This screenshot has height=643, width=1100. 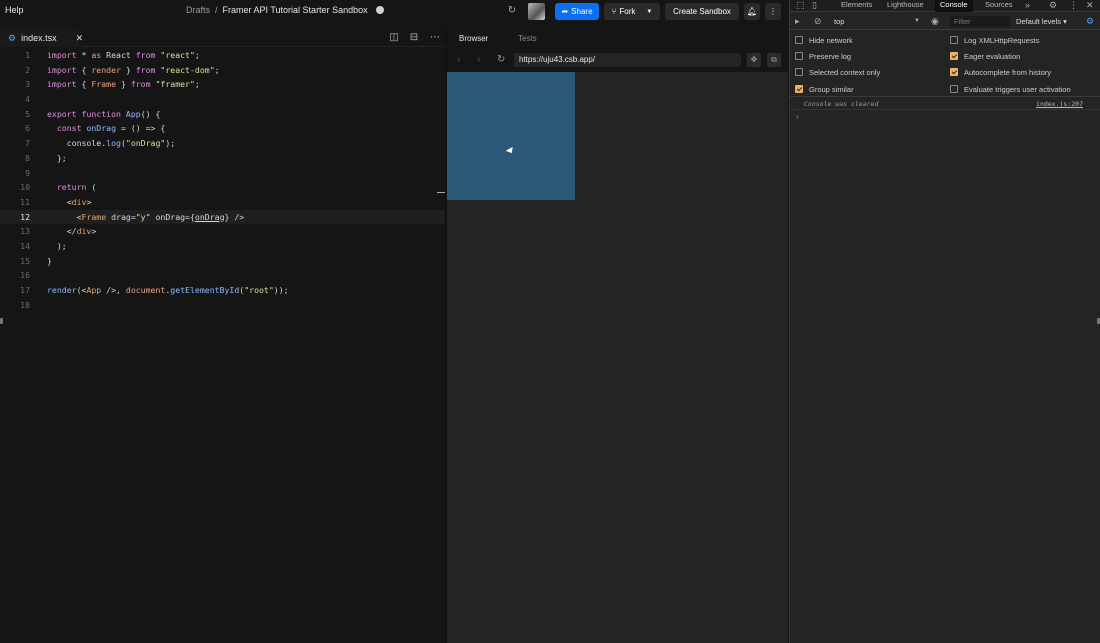 What do you see at coordinates (999, 6) in the screenshot?
I see `tab-sources: Sources` at bounding box center [999, 6].